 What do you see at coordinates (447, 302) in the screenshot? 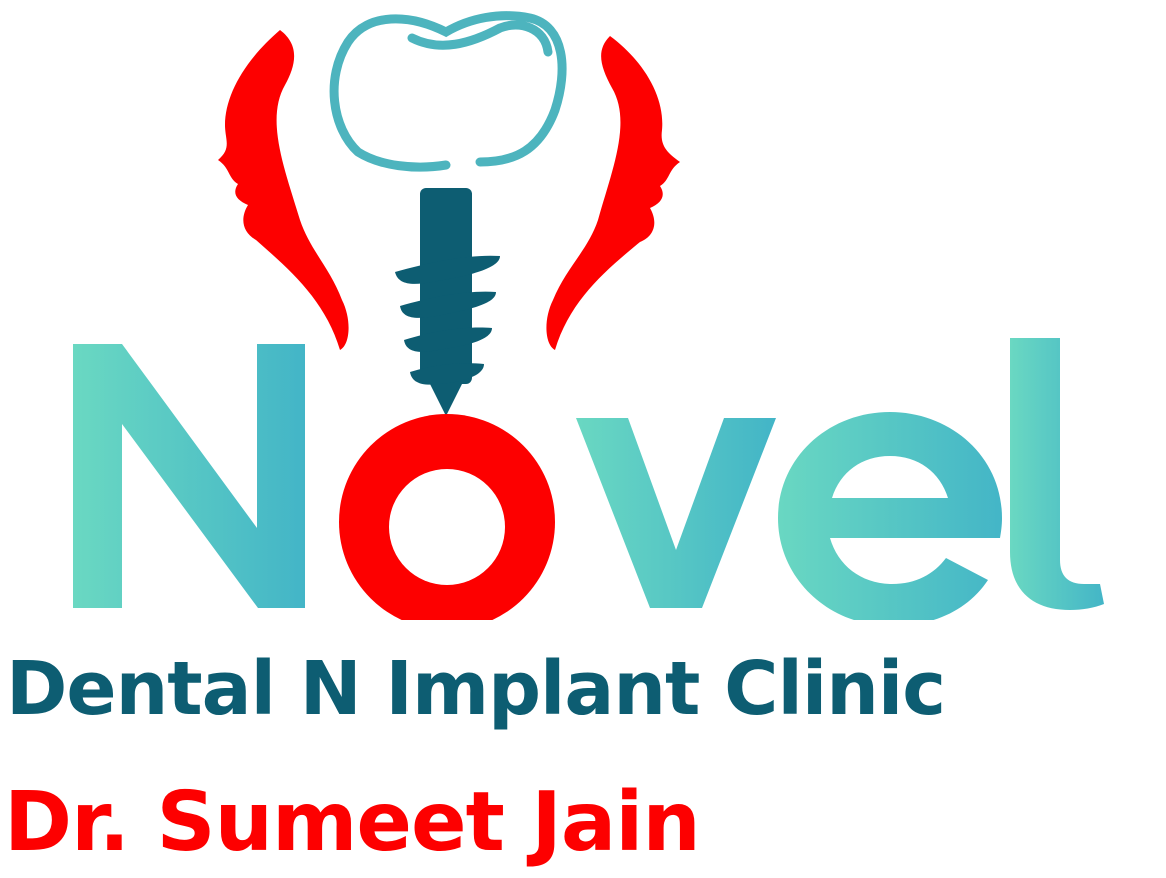
I see `implant-screw-icon` at bounding box center [447, 302].